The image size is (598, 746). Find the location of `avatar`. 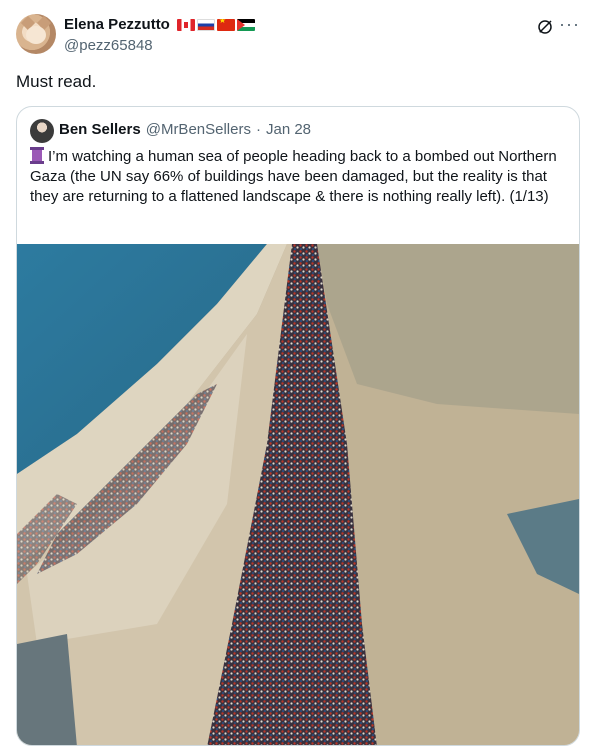

avatar is located at coordinates (36, 34).